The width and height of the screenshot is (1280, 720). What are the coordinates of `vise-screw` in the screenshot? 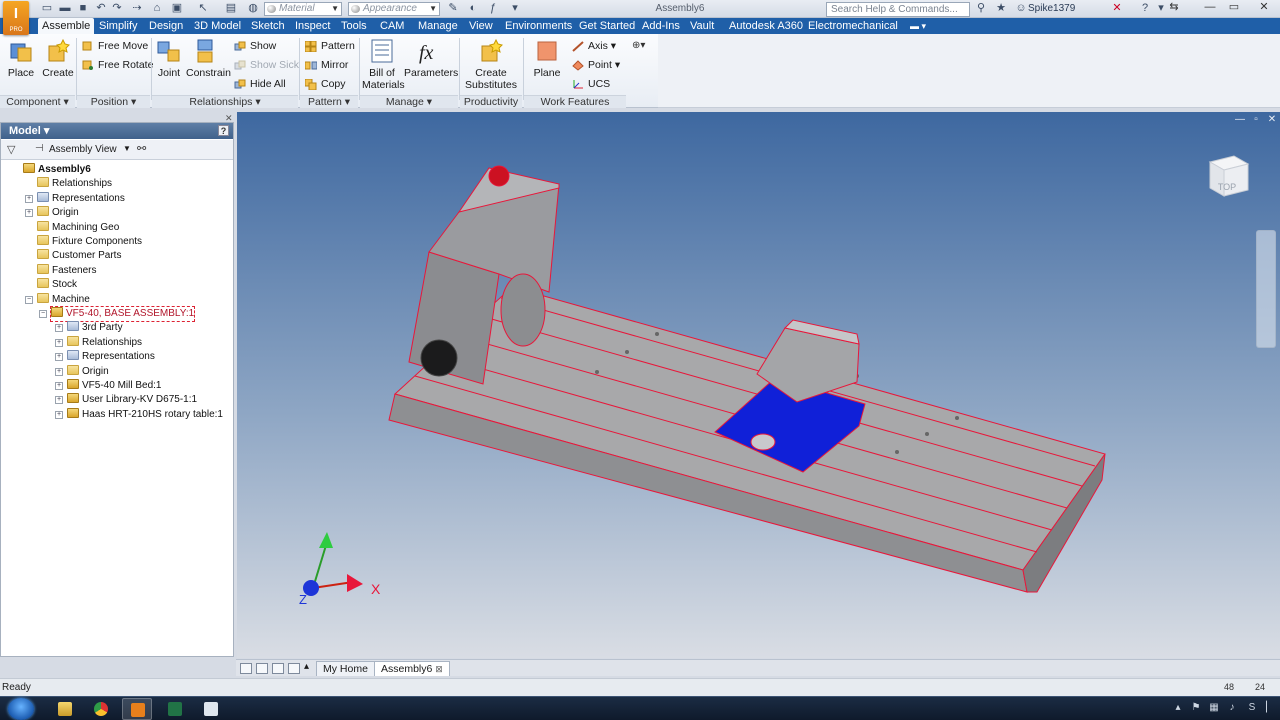 It's located at (763, 442).